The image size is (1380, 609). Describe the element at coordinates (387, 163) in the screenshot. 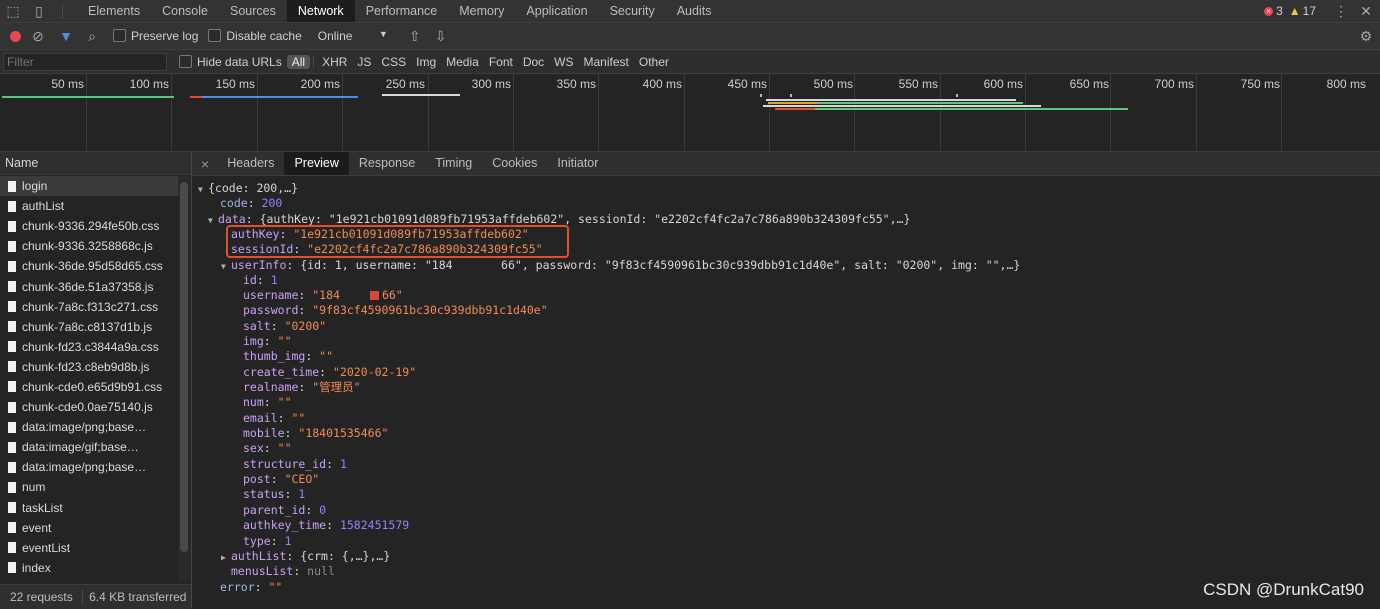

I see `tab-response: Response` at that location.